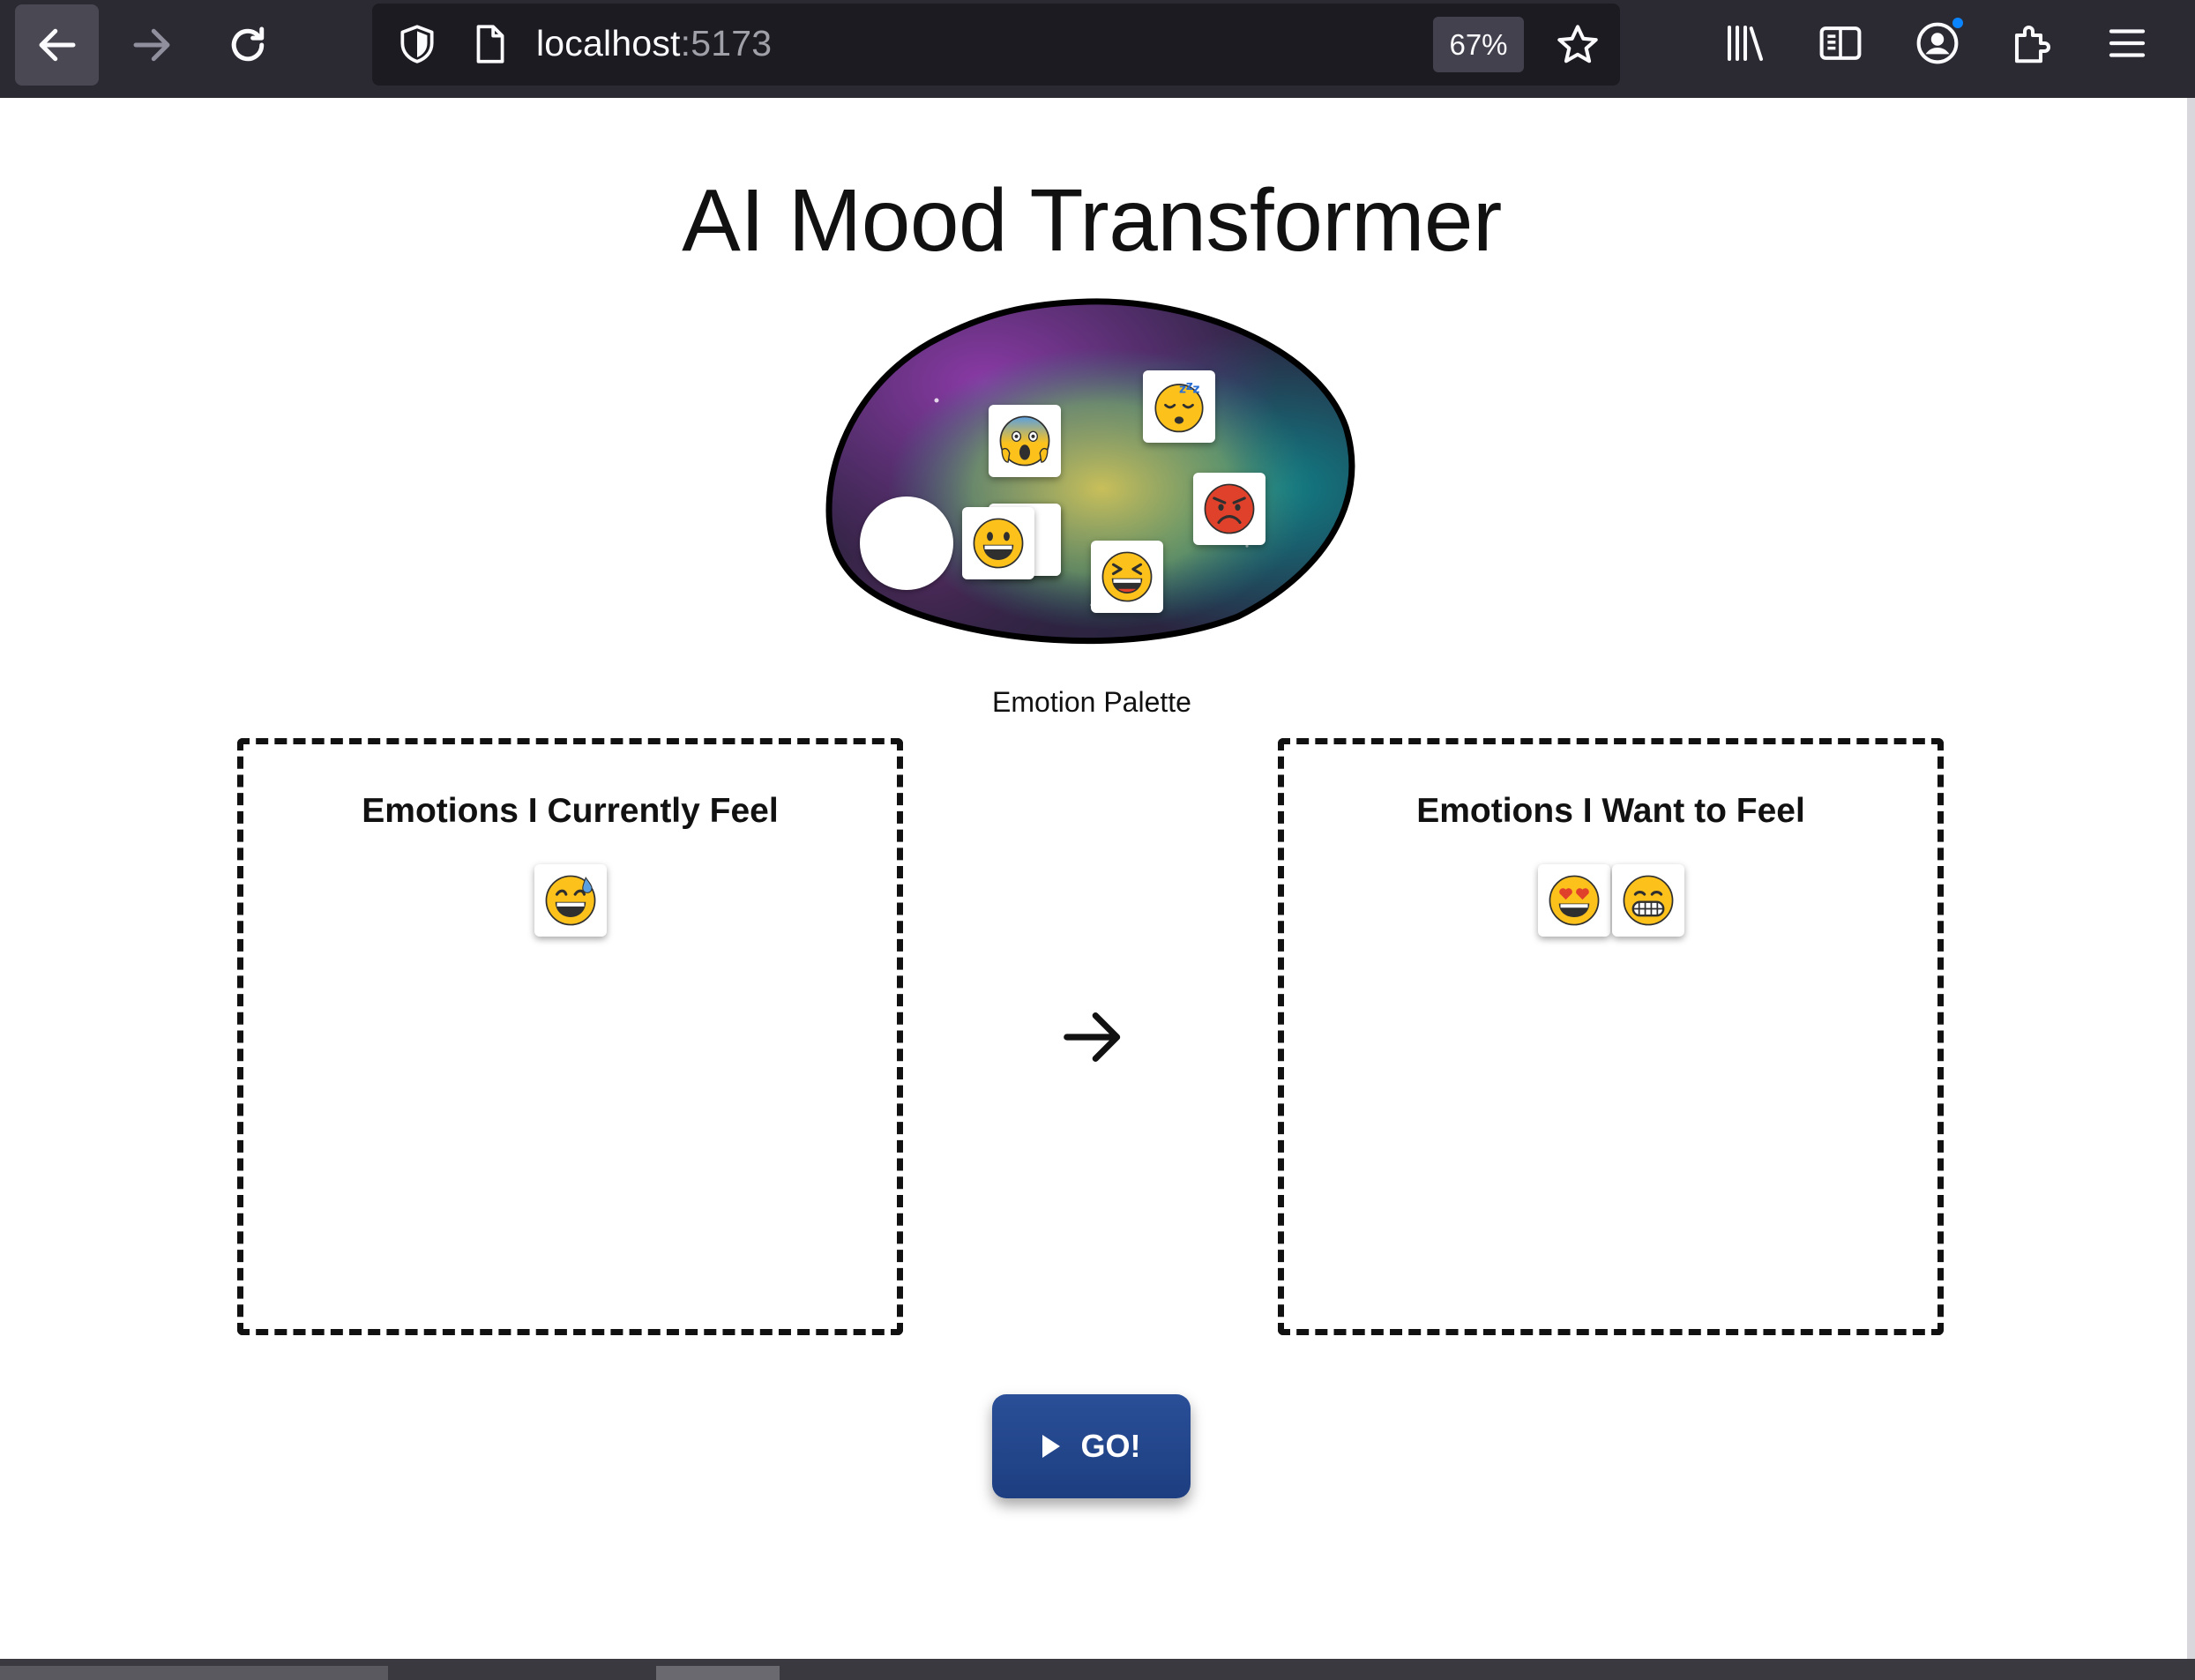 This screenshot has height=1680, width=2195. Describe the element at coordinates (1610, 811) in the screenshot. I see `desired-emotions-heading: Emotions I Want to Feel` at that location.